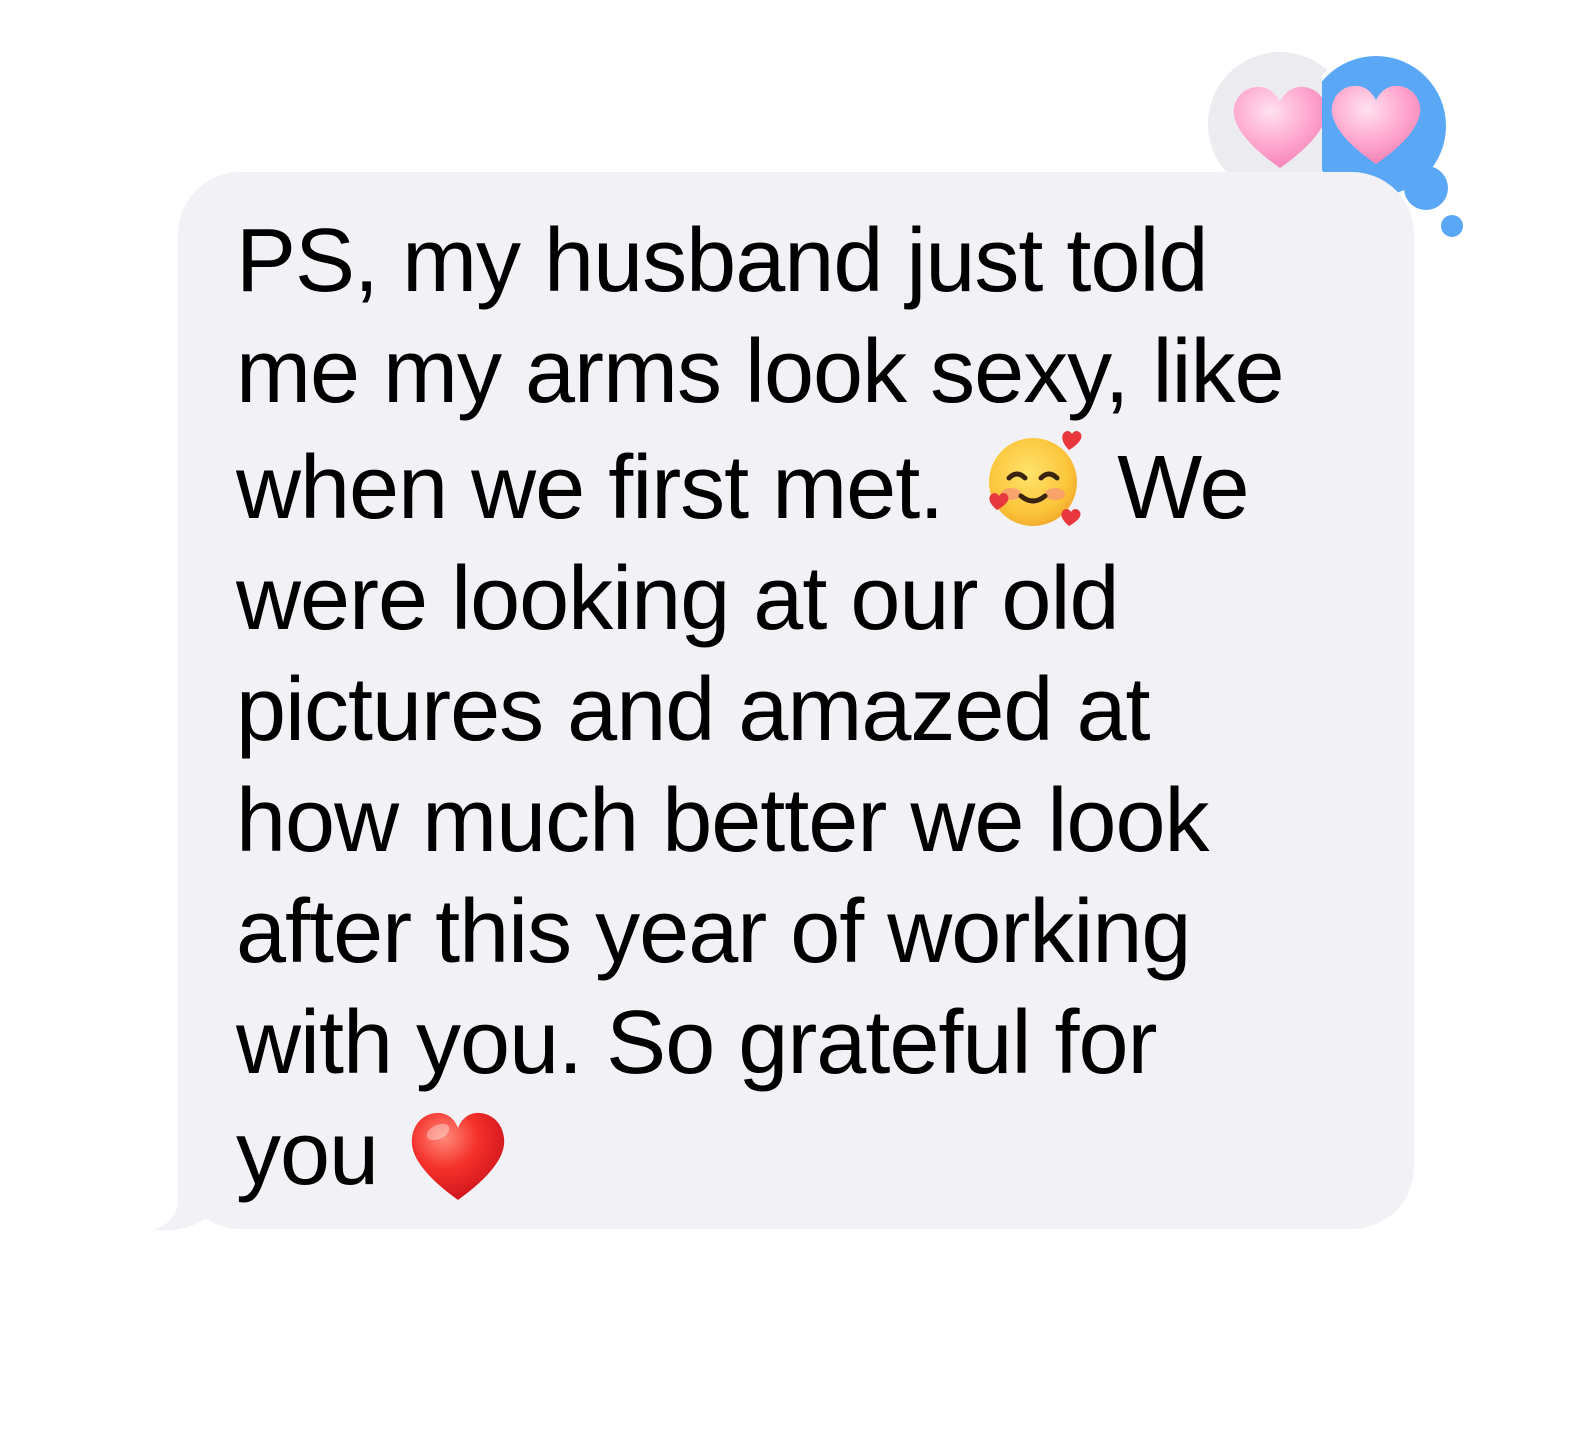  I want to click on message-line: how much better we look, so click(723, 821).